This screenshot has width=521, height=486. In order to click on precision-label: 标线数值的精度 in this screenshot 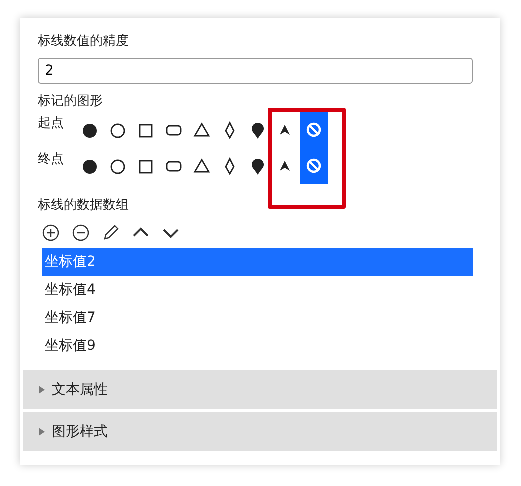, I will do `click(84, 42)`.